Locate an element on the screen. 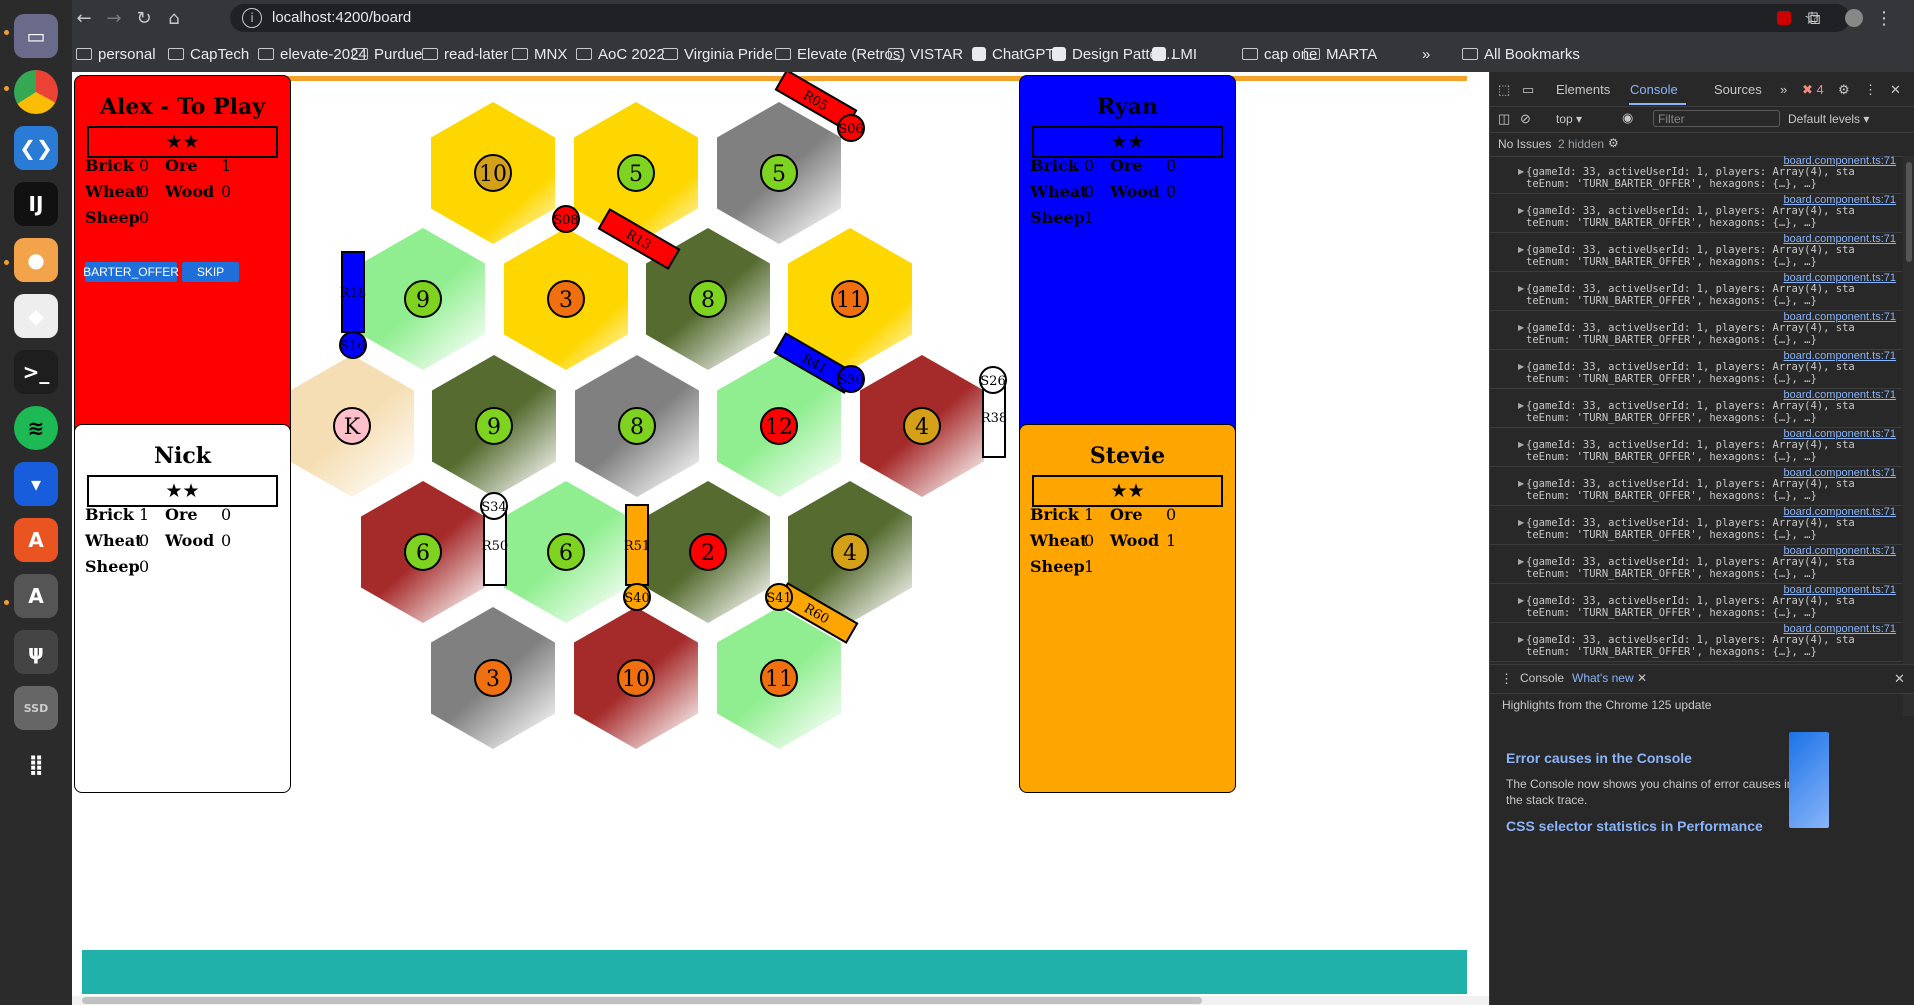  console-scrollbar-thumb is located at coordinates (1909, 212).